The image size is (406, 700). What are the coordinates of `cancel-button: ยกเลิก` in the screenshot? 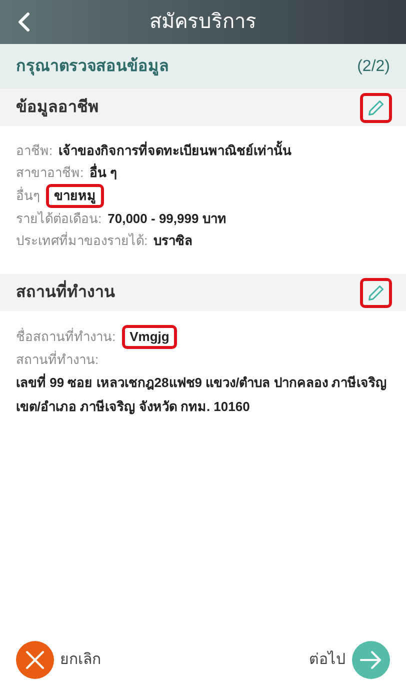 It's located at (58, 660).